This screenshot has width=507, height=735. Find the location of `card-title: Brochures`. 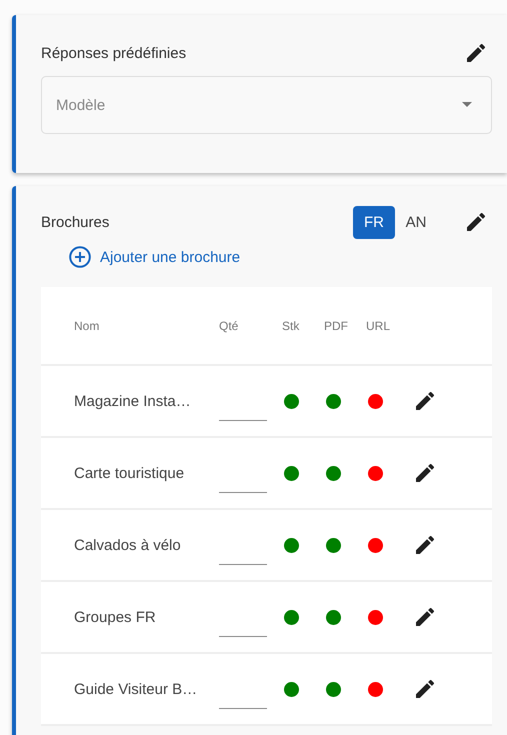

card-title: Brochures is located at coordinates (75, 222).